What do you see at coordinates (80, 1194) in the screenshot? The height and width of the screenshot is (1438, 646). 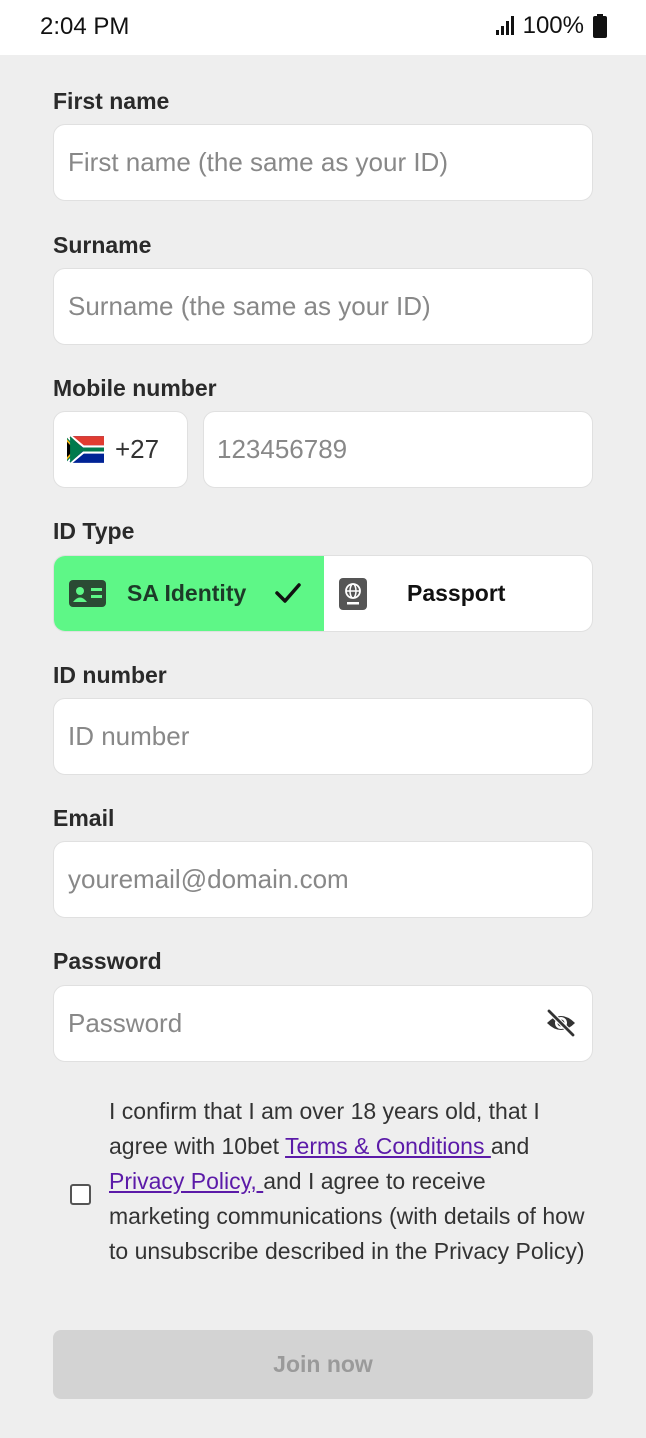 I see `consent-checkbox` at bounding box center [80, 1194].